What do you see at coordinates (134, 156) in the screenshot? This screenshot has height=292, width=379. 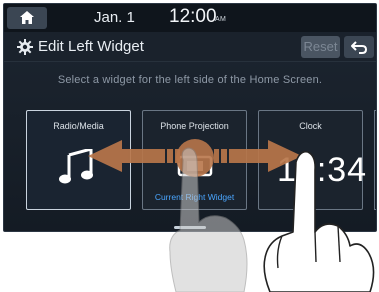 I see `swipe-left-arrow` at bounding box center [134, 156].